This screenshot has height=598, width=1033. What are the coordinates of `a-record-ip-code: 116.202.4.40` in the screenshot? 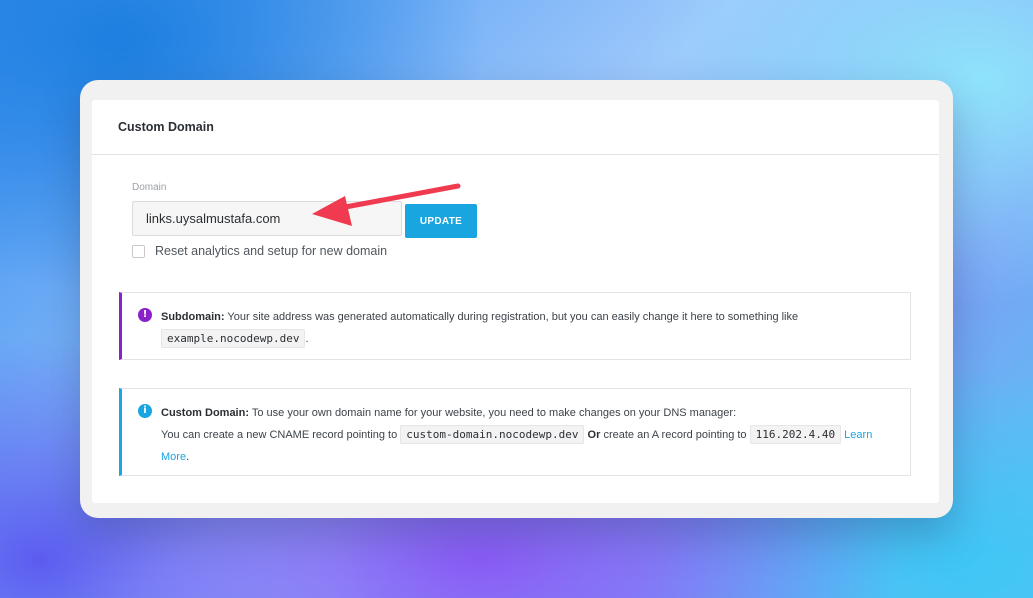 It's located at (795, 434).